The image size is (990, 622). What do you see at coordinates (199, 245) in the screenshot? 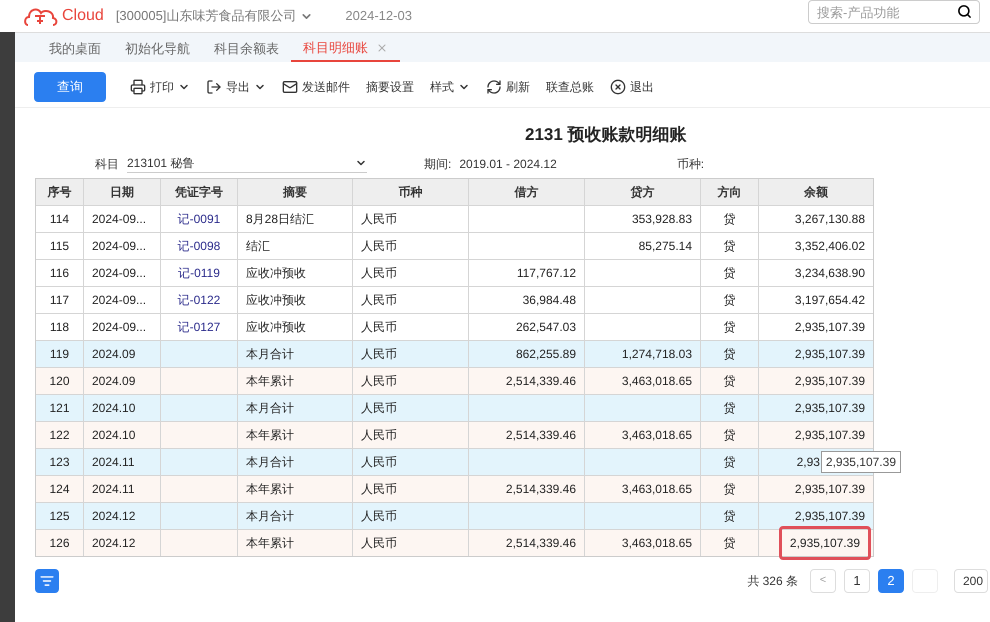
I see `voucher-link: 记-0098` at bounding box center [199, 245].